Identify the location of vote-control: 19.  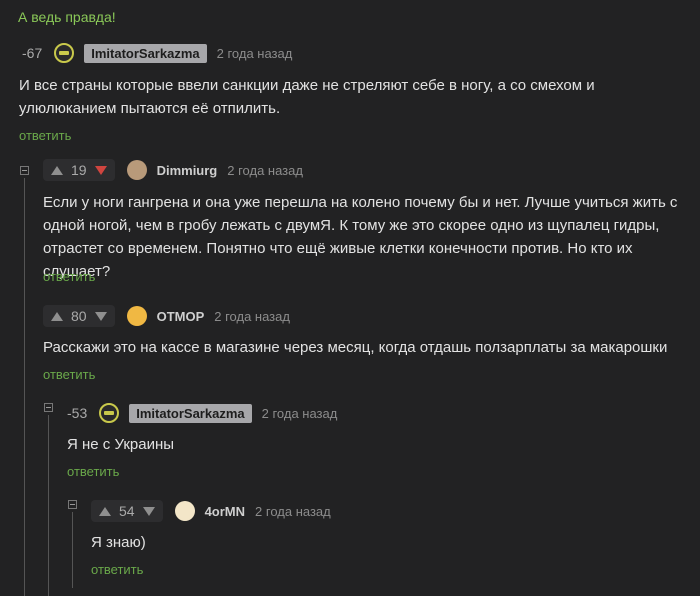
(79, 170).